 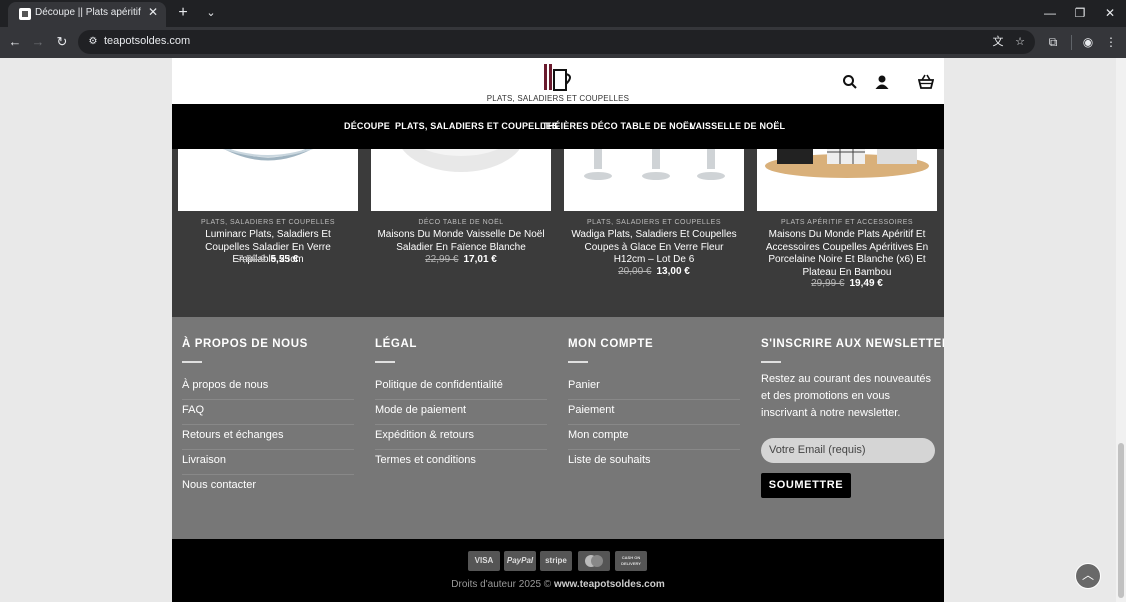 I want to click on nav-item-plats: PLATS, SALADIERS ET COUPELLES, so click(x=476, y=126).